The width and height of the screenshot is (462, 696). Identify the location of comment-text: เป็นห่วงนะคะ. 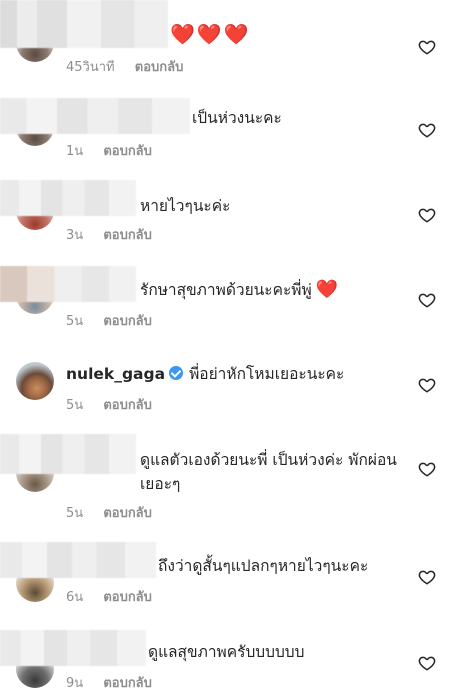
(237, 118).